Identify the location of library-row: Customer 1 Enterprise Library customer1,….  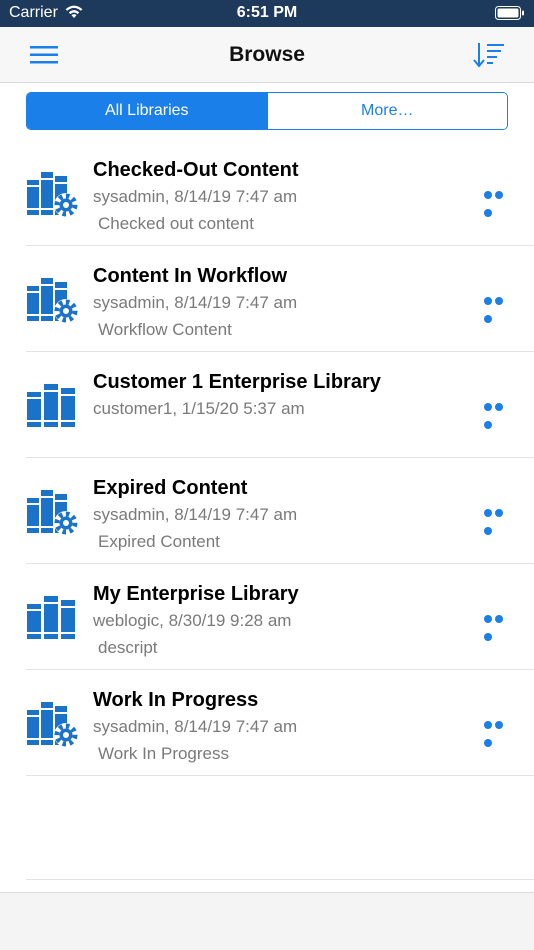
(280, 405).